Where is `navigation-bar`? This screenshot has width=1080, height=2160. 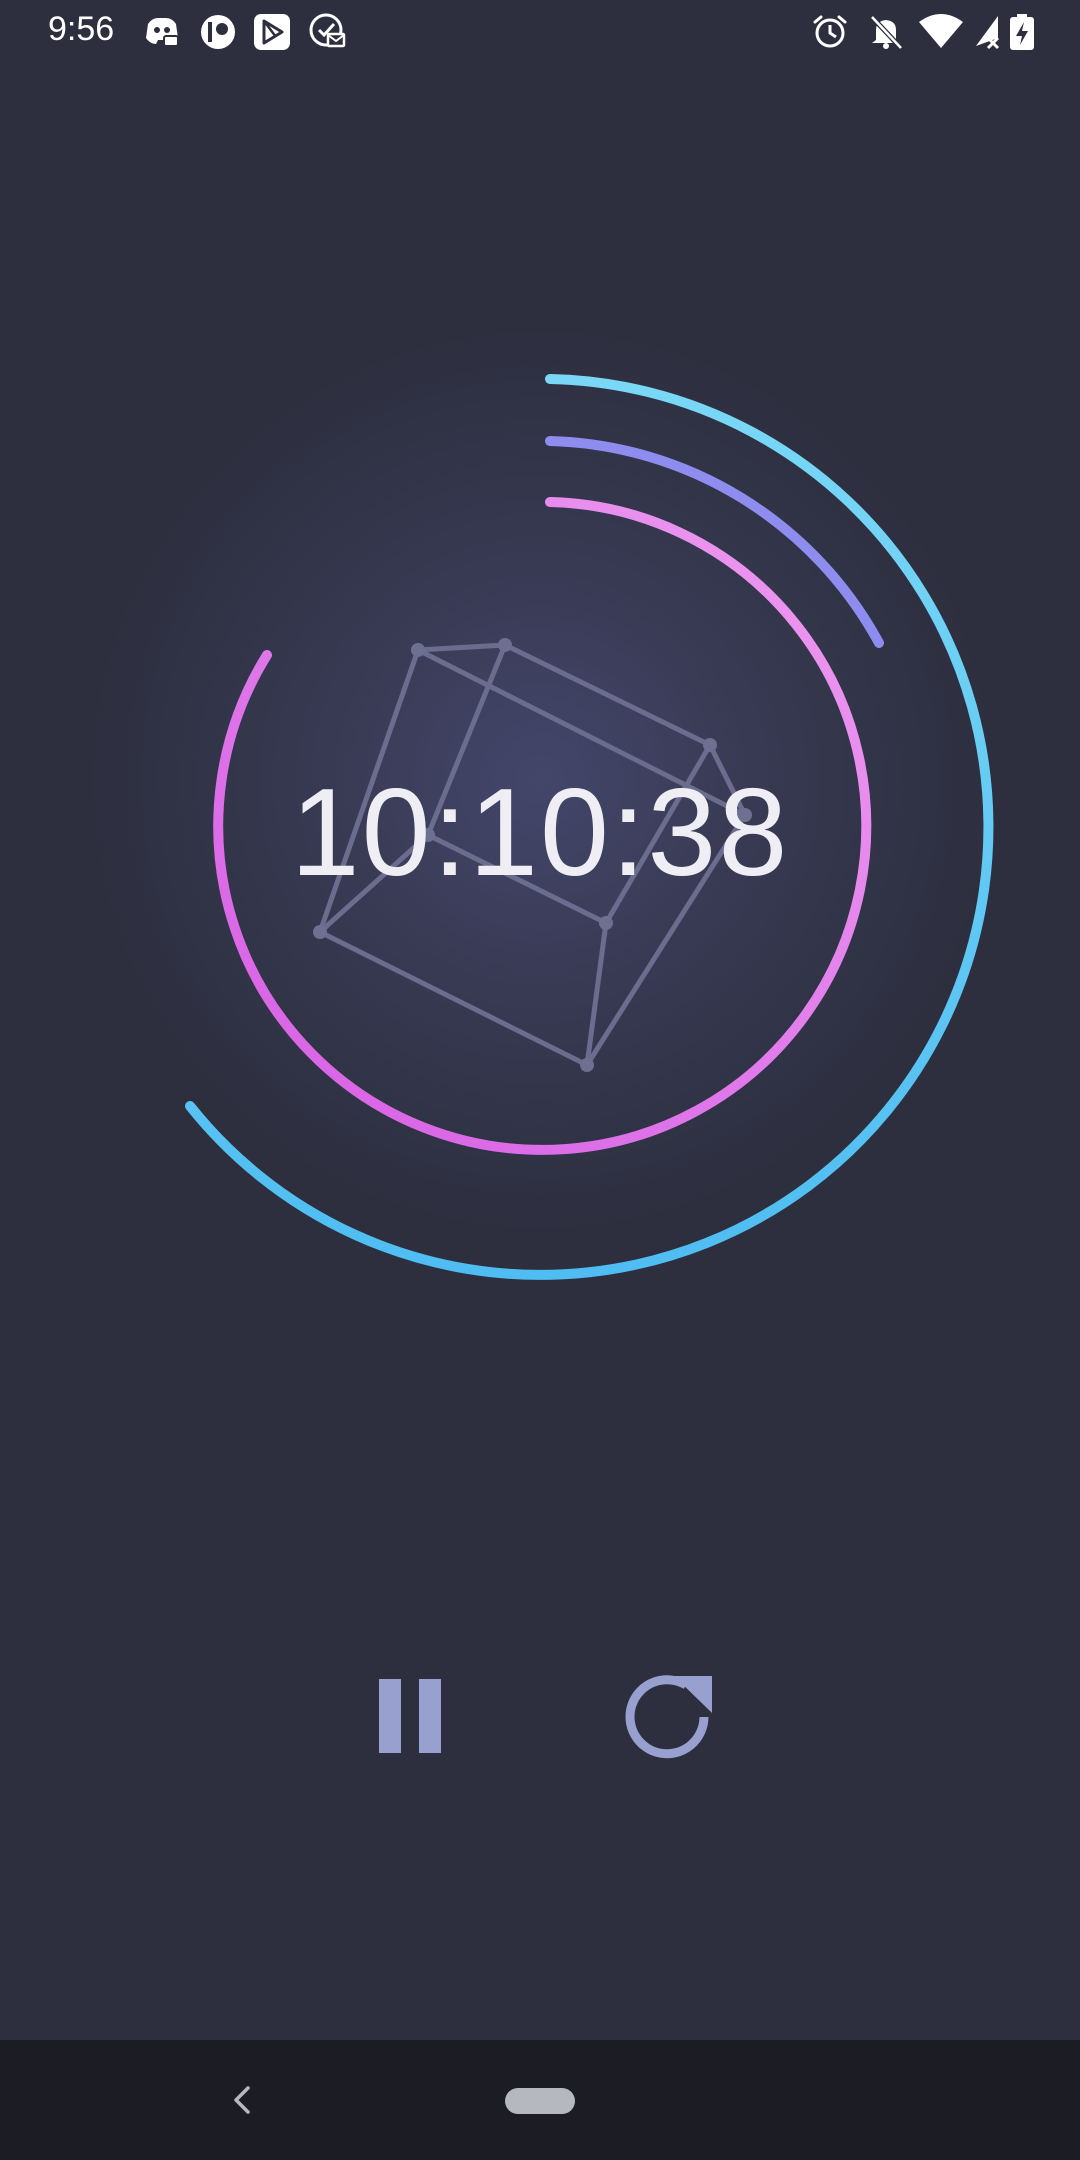
navigation-bar is located at coordinates (540, 2100).